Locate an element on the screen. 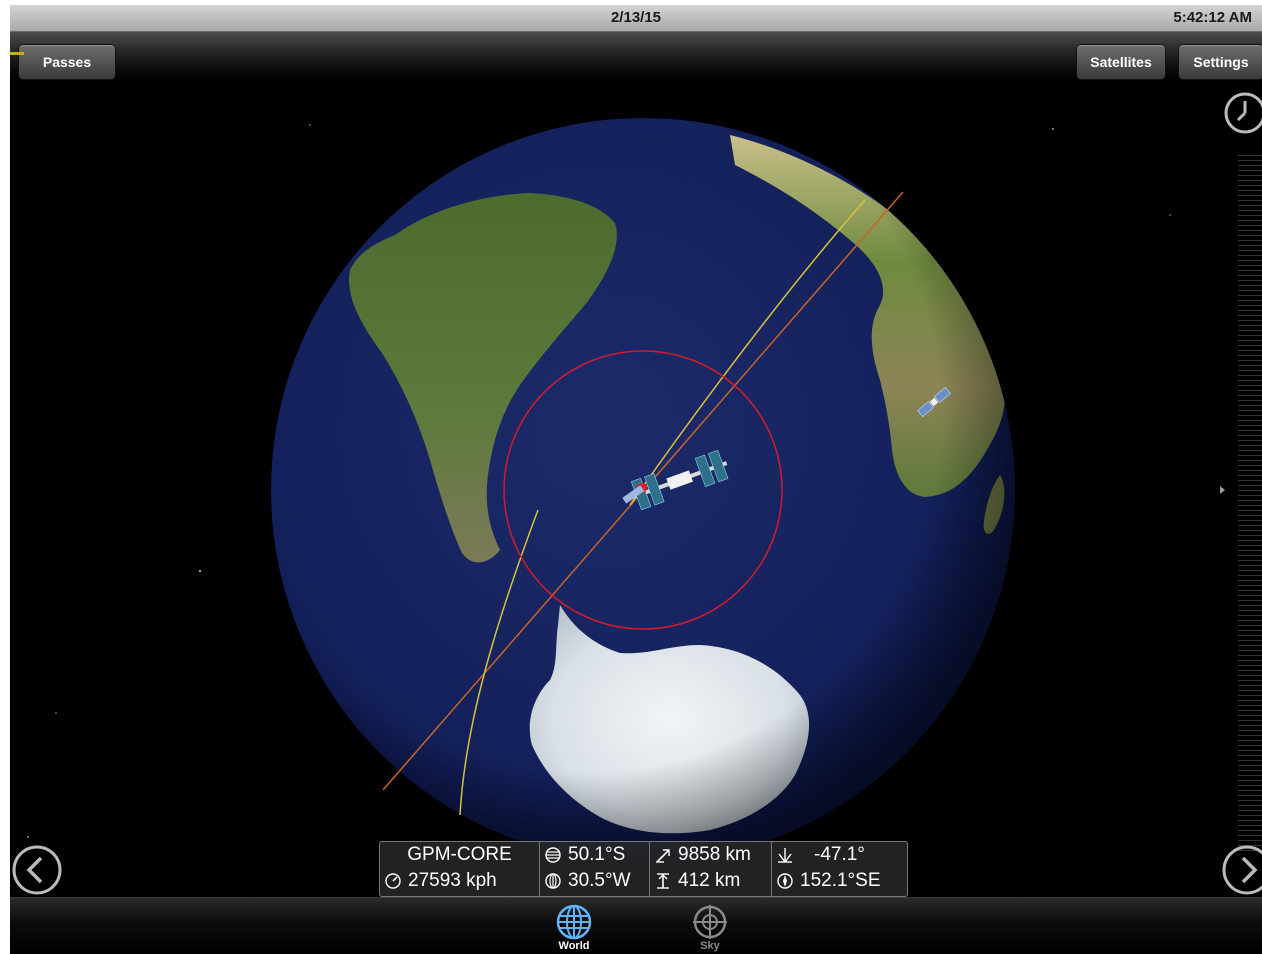 Image resolution: width=1262 pixels, height=954 pixels. tab-world: World is located at coordinates (574, 928).